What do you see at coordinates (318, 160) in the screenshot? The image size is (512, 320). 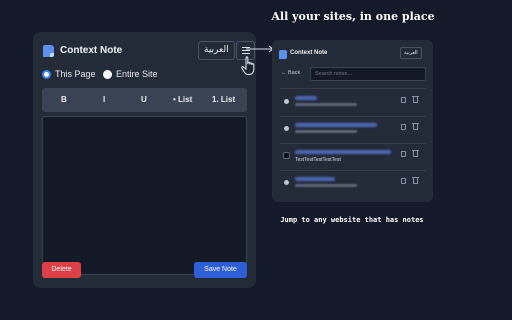 I see `note-snippet: TestTestTestTestTest` at bounding box center [318, 160].